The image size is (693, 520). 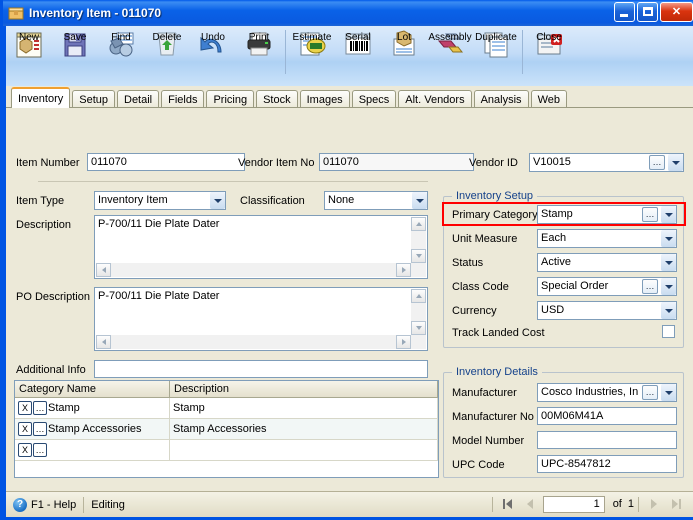 I want to click on vendor-item-no-input: 011070, so click(x=396, y=162).